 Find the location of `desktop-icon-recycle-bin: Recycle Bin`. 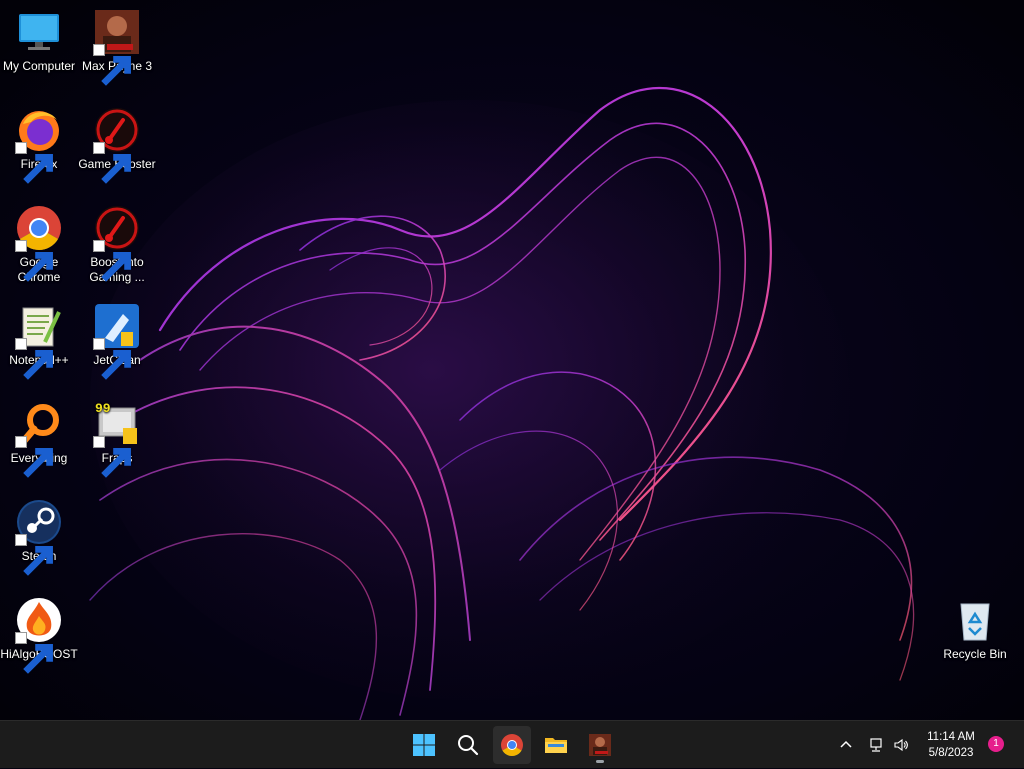

desktop-icon-recycle-bin: Recycle Bin is located at coordinates (975, 629).